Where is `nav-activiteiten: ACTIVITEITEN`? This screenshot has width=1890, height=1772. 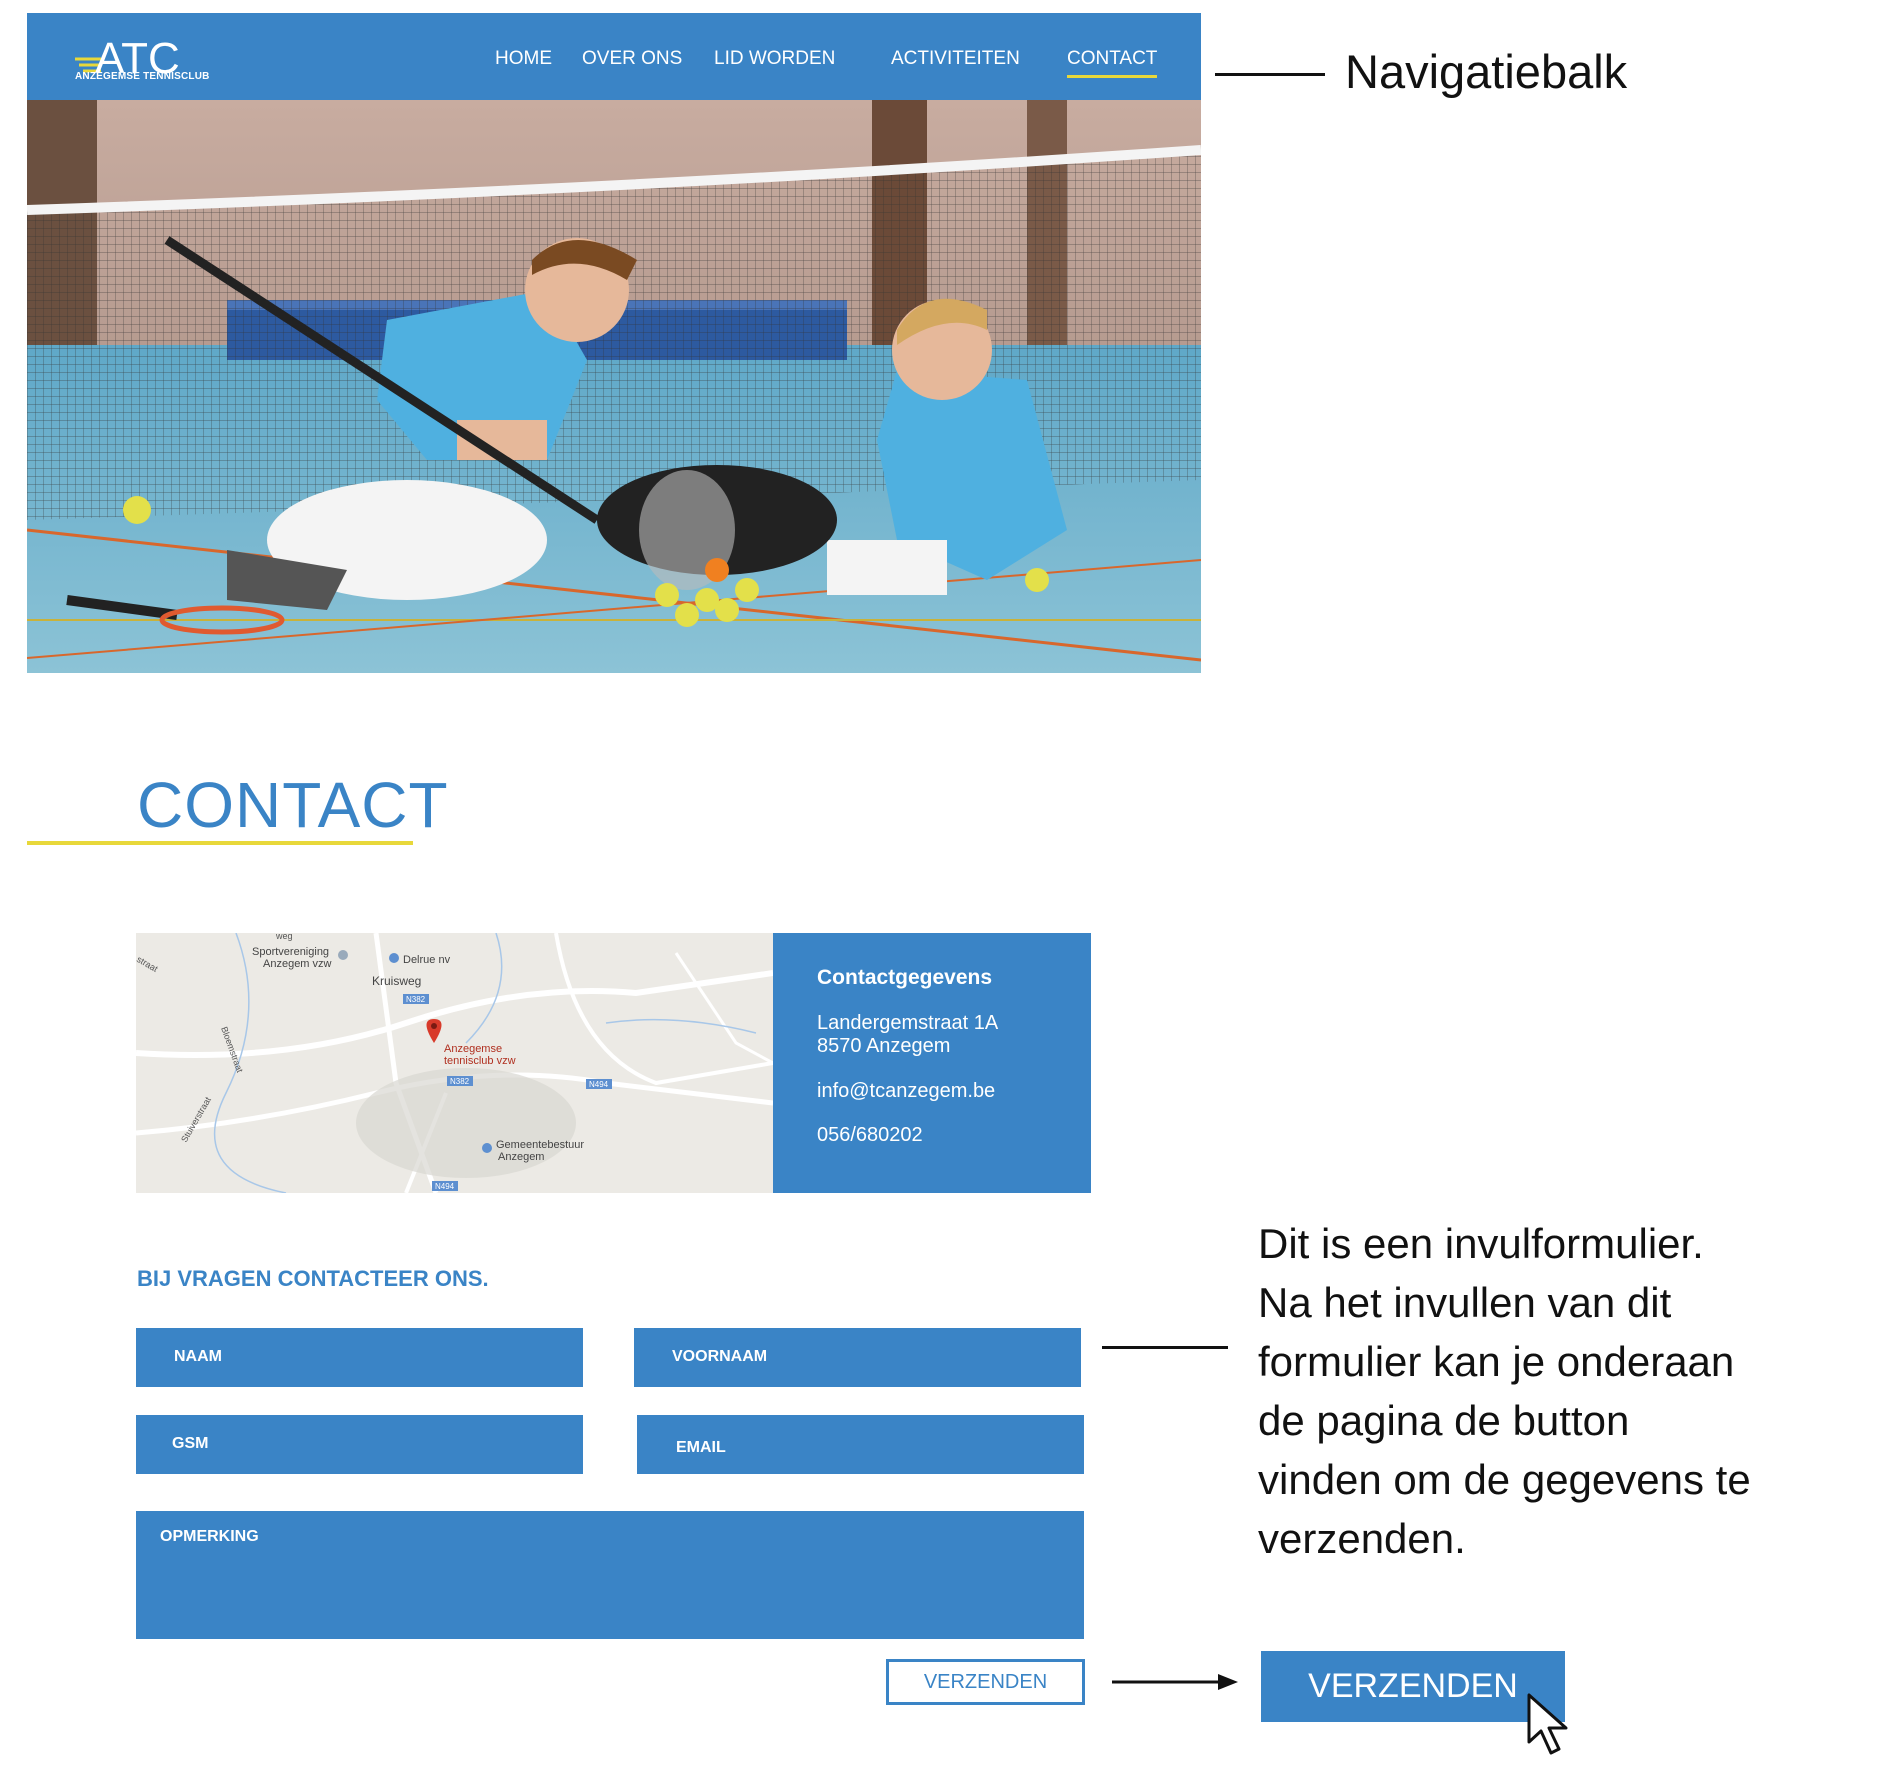 nav-activiteiten: ACTIVITEITEN is located at coordinates (955, 59).